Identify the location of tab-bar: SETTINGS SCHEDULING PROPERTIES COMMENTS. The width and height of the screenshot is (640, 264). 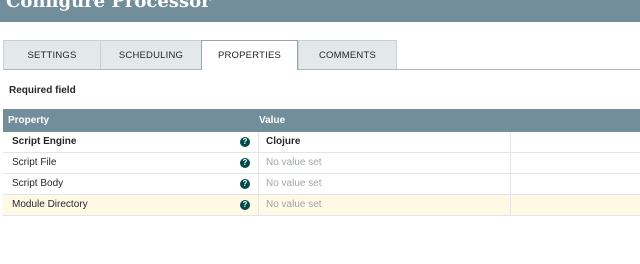
(321, 55).